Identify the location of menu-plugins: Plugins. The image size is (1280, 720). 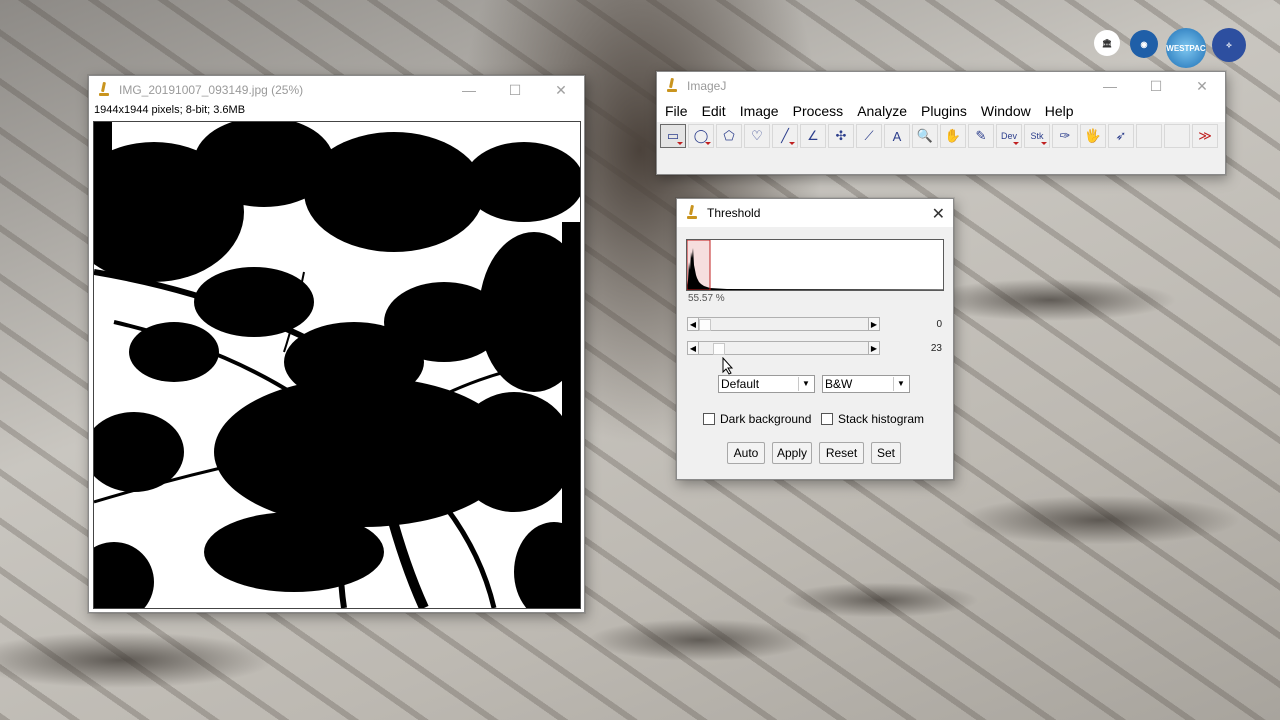
(945, 111).